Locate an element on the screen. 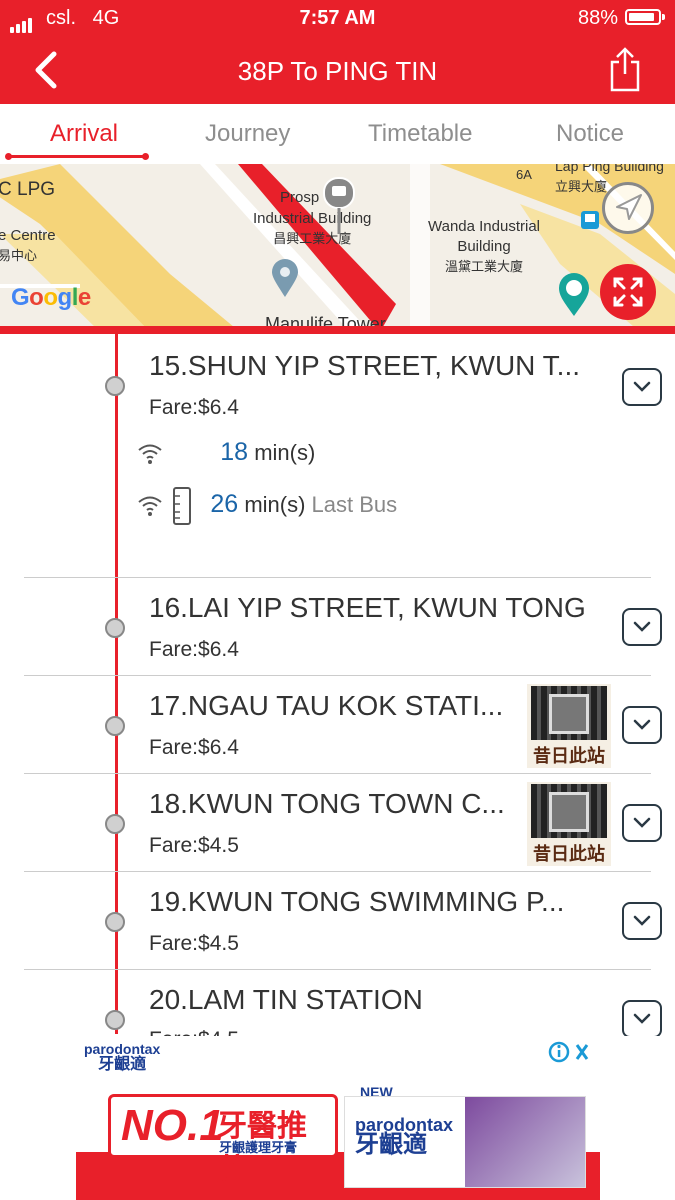  map-label-centre: e Centre 易中心 is located at coordinates (28, 245).